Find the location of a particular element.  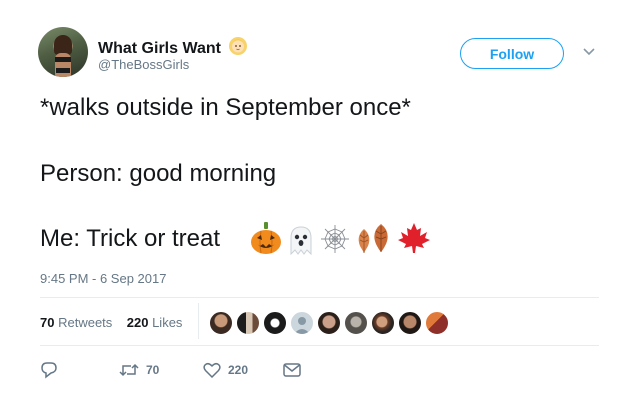

retweets-stat: 70 Retweets is located at coordinates (76, 322).